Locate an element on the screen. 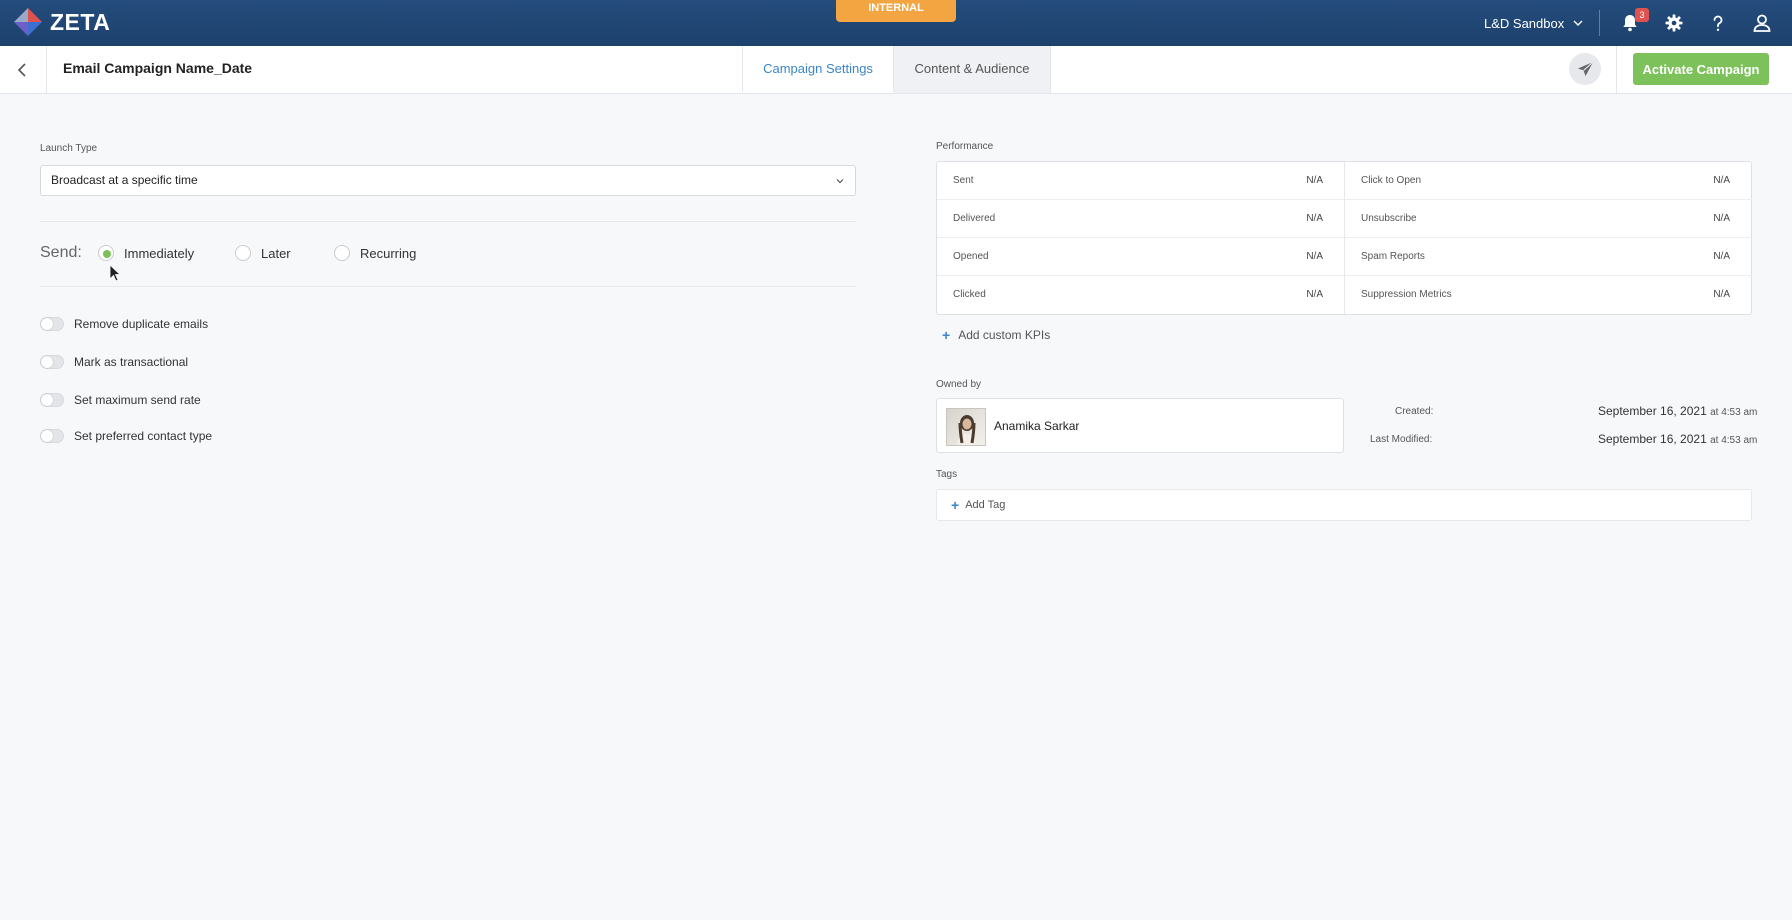 The width and height of the screenshot is (1792, 920). tab-campaign-settings: Campaign Settings is located at coordinates (818, 69).